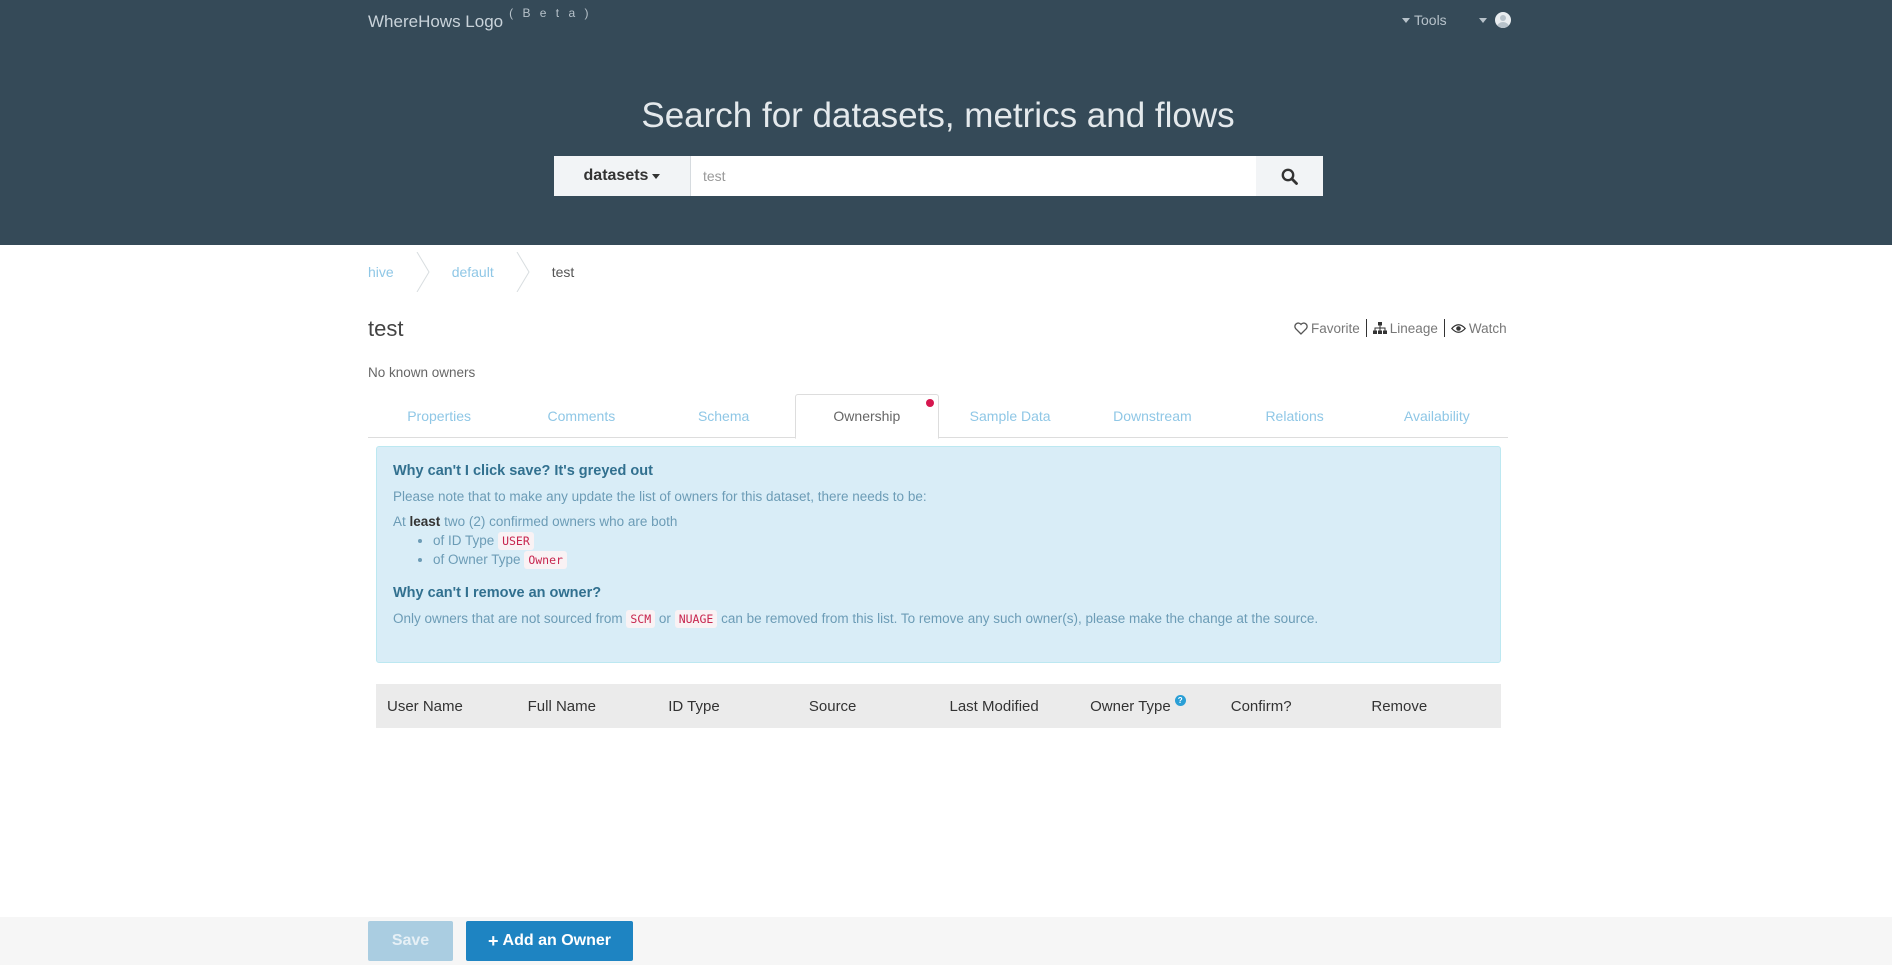  I want to click on eye-icon, so click(1458, 328).